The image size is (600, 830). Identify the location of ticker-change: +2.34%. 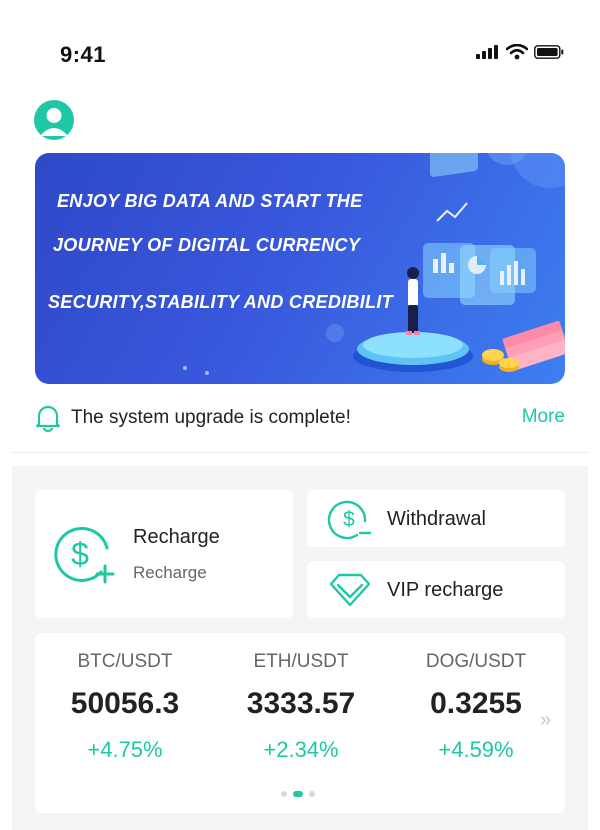
(301, 749).